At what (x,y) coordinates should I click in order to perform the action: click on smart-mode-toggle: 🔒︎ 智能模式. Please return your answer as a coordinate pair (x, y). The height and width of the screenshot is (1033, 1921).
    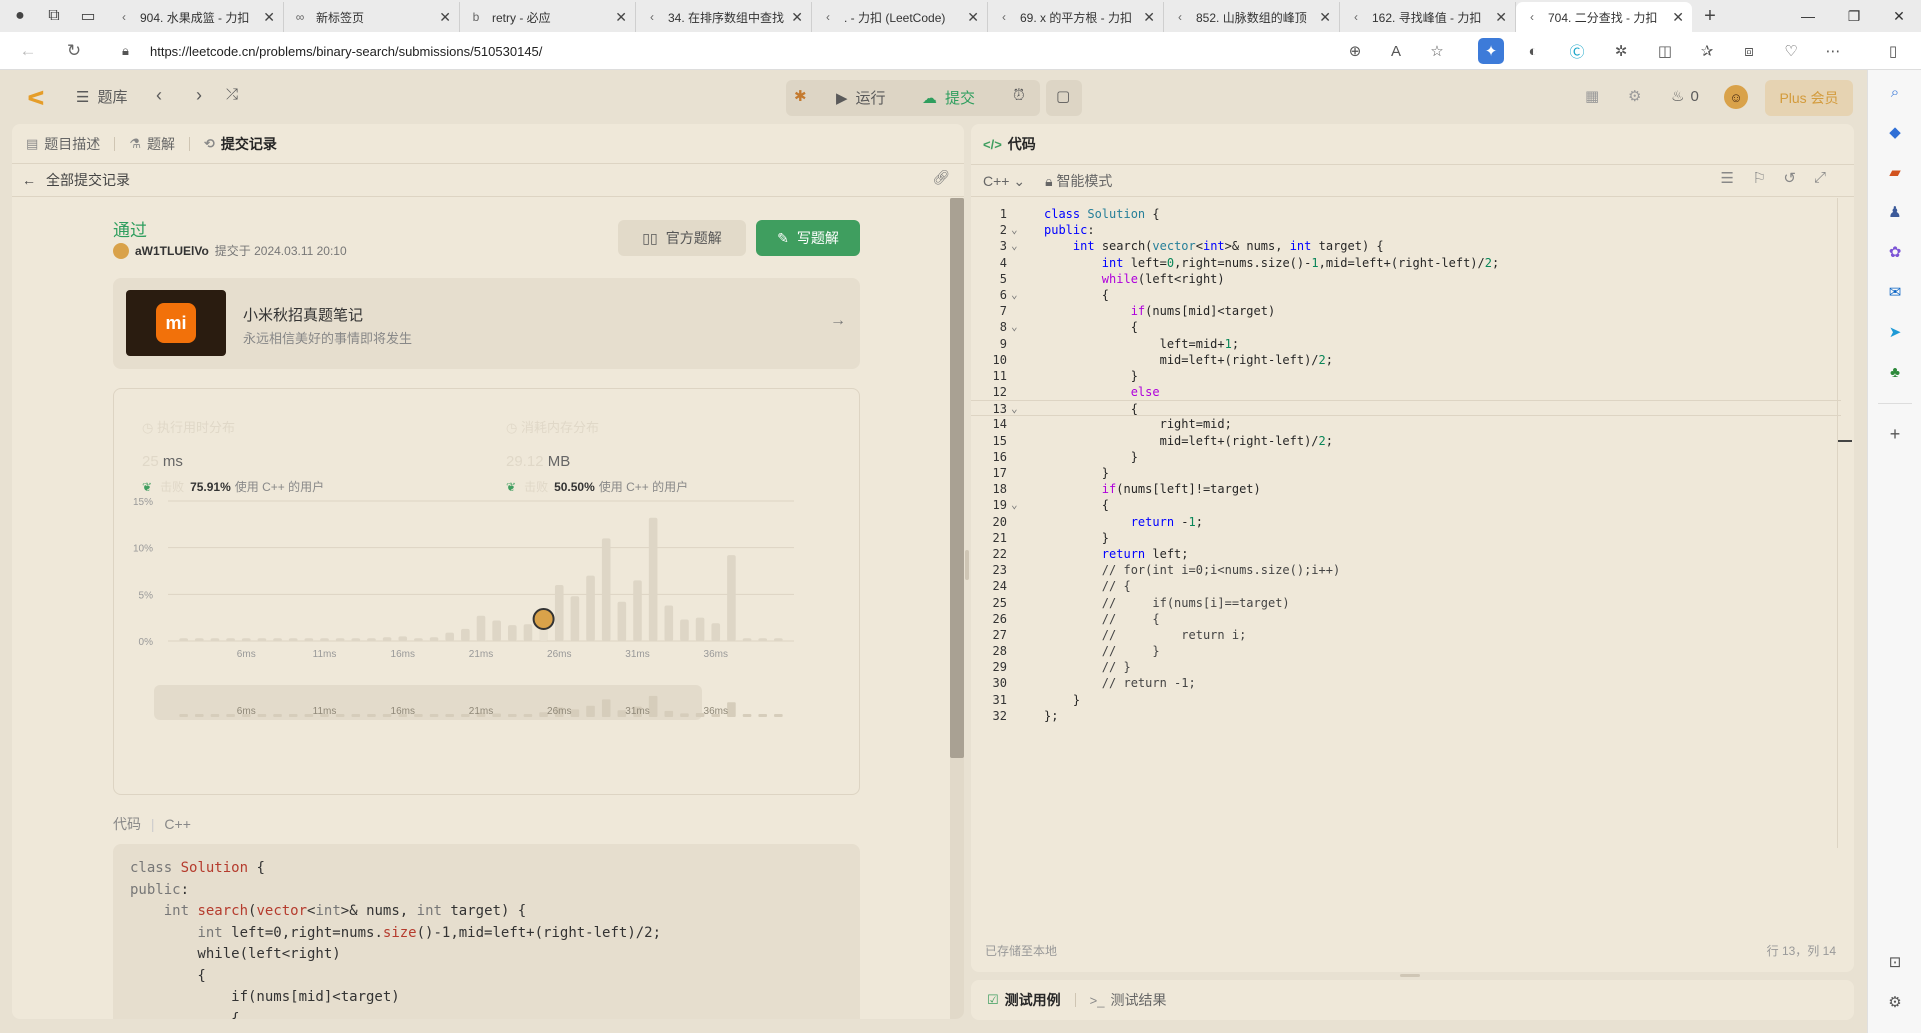
    Looking at the image, I should click on (1078, 181).